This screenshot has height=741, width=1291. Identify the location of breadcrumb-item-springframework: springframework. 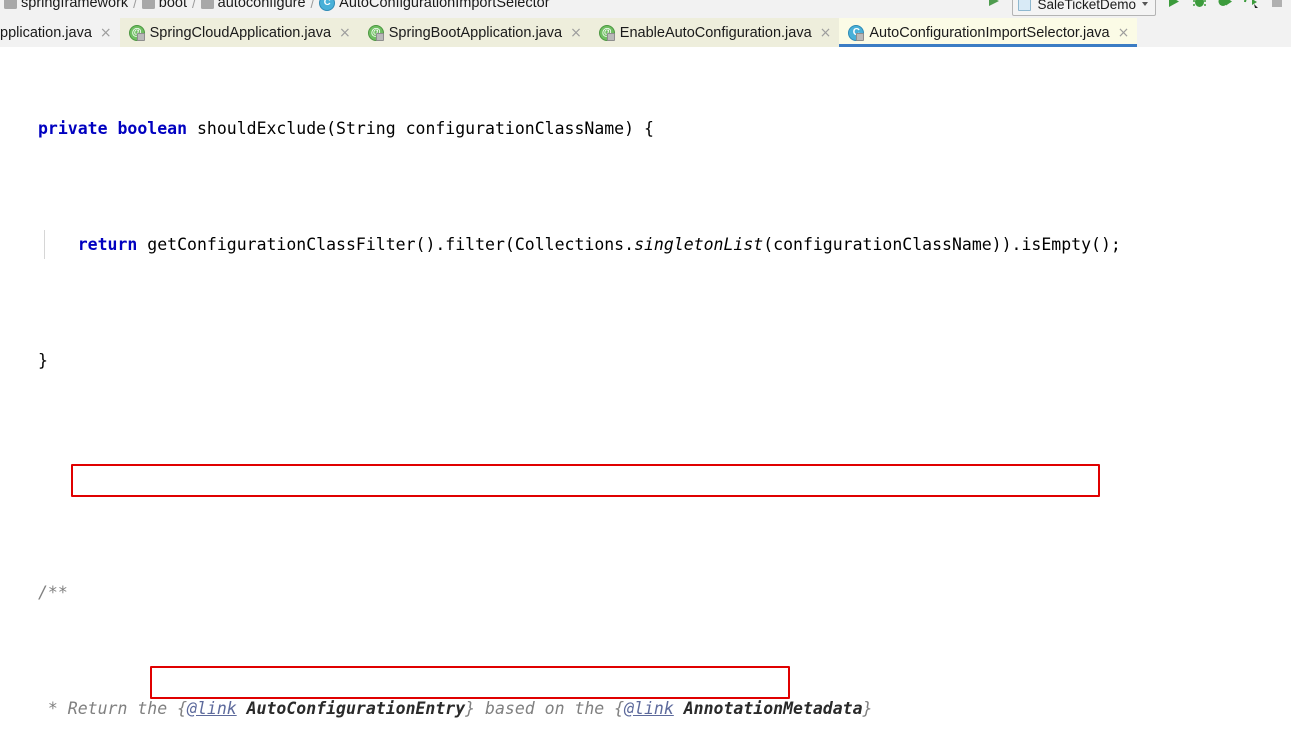
(66, 5).